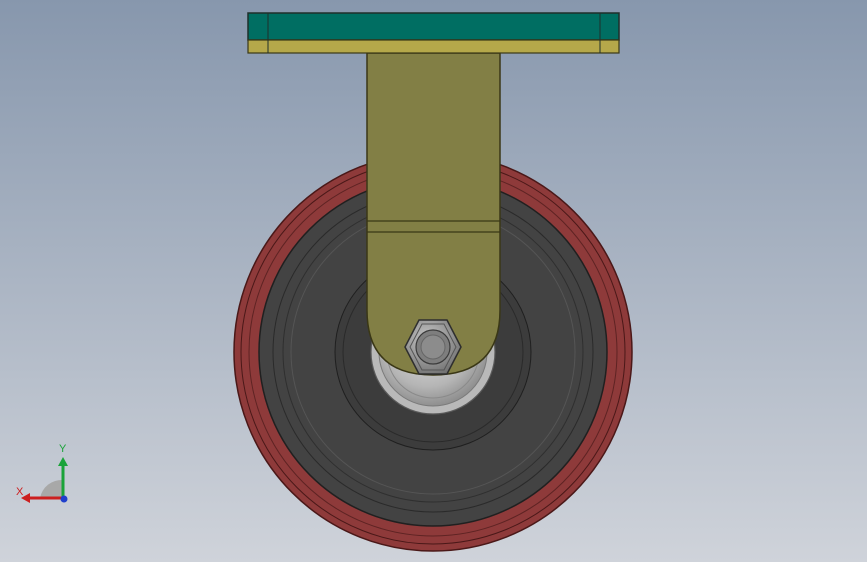  What do you see at coordinates (433, 33) in the screenshot?
I see `mounting-plate` at bounding box center [433, 33].